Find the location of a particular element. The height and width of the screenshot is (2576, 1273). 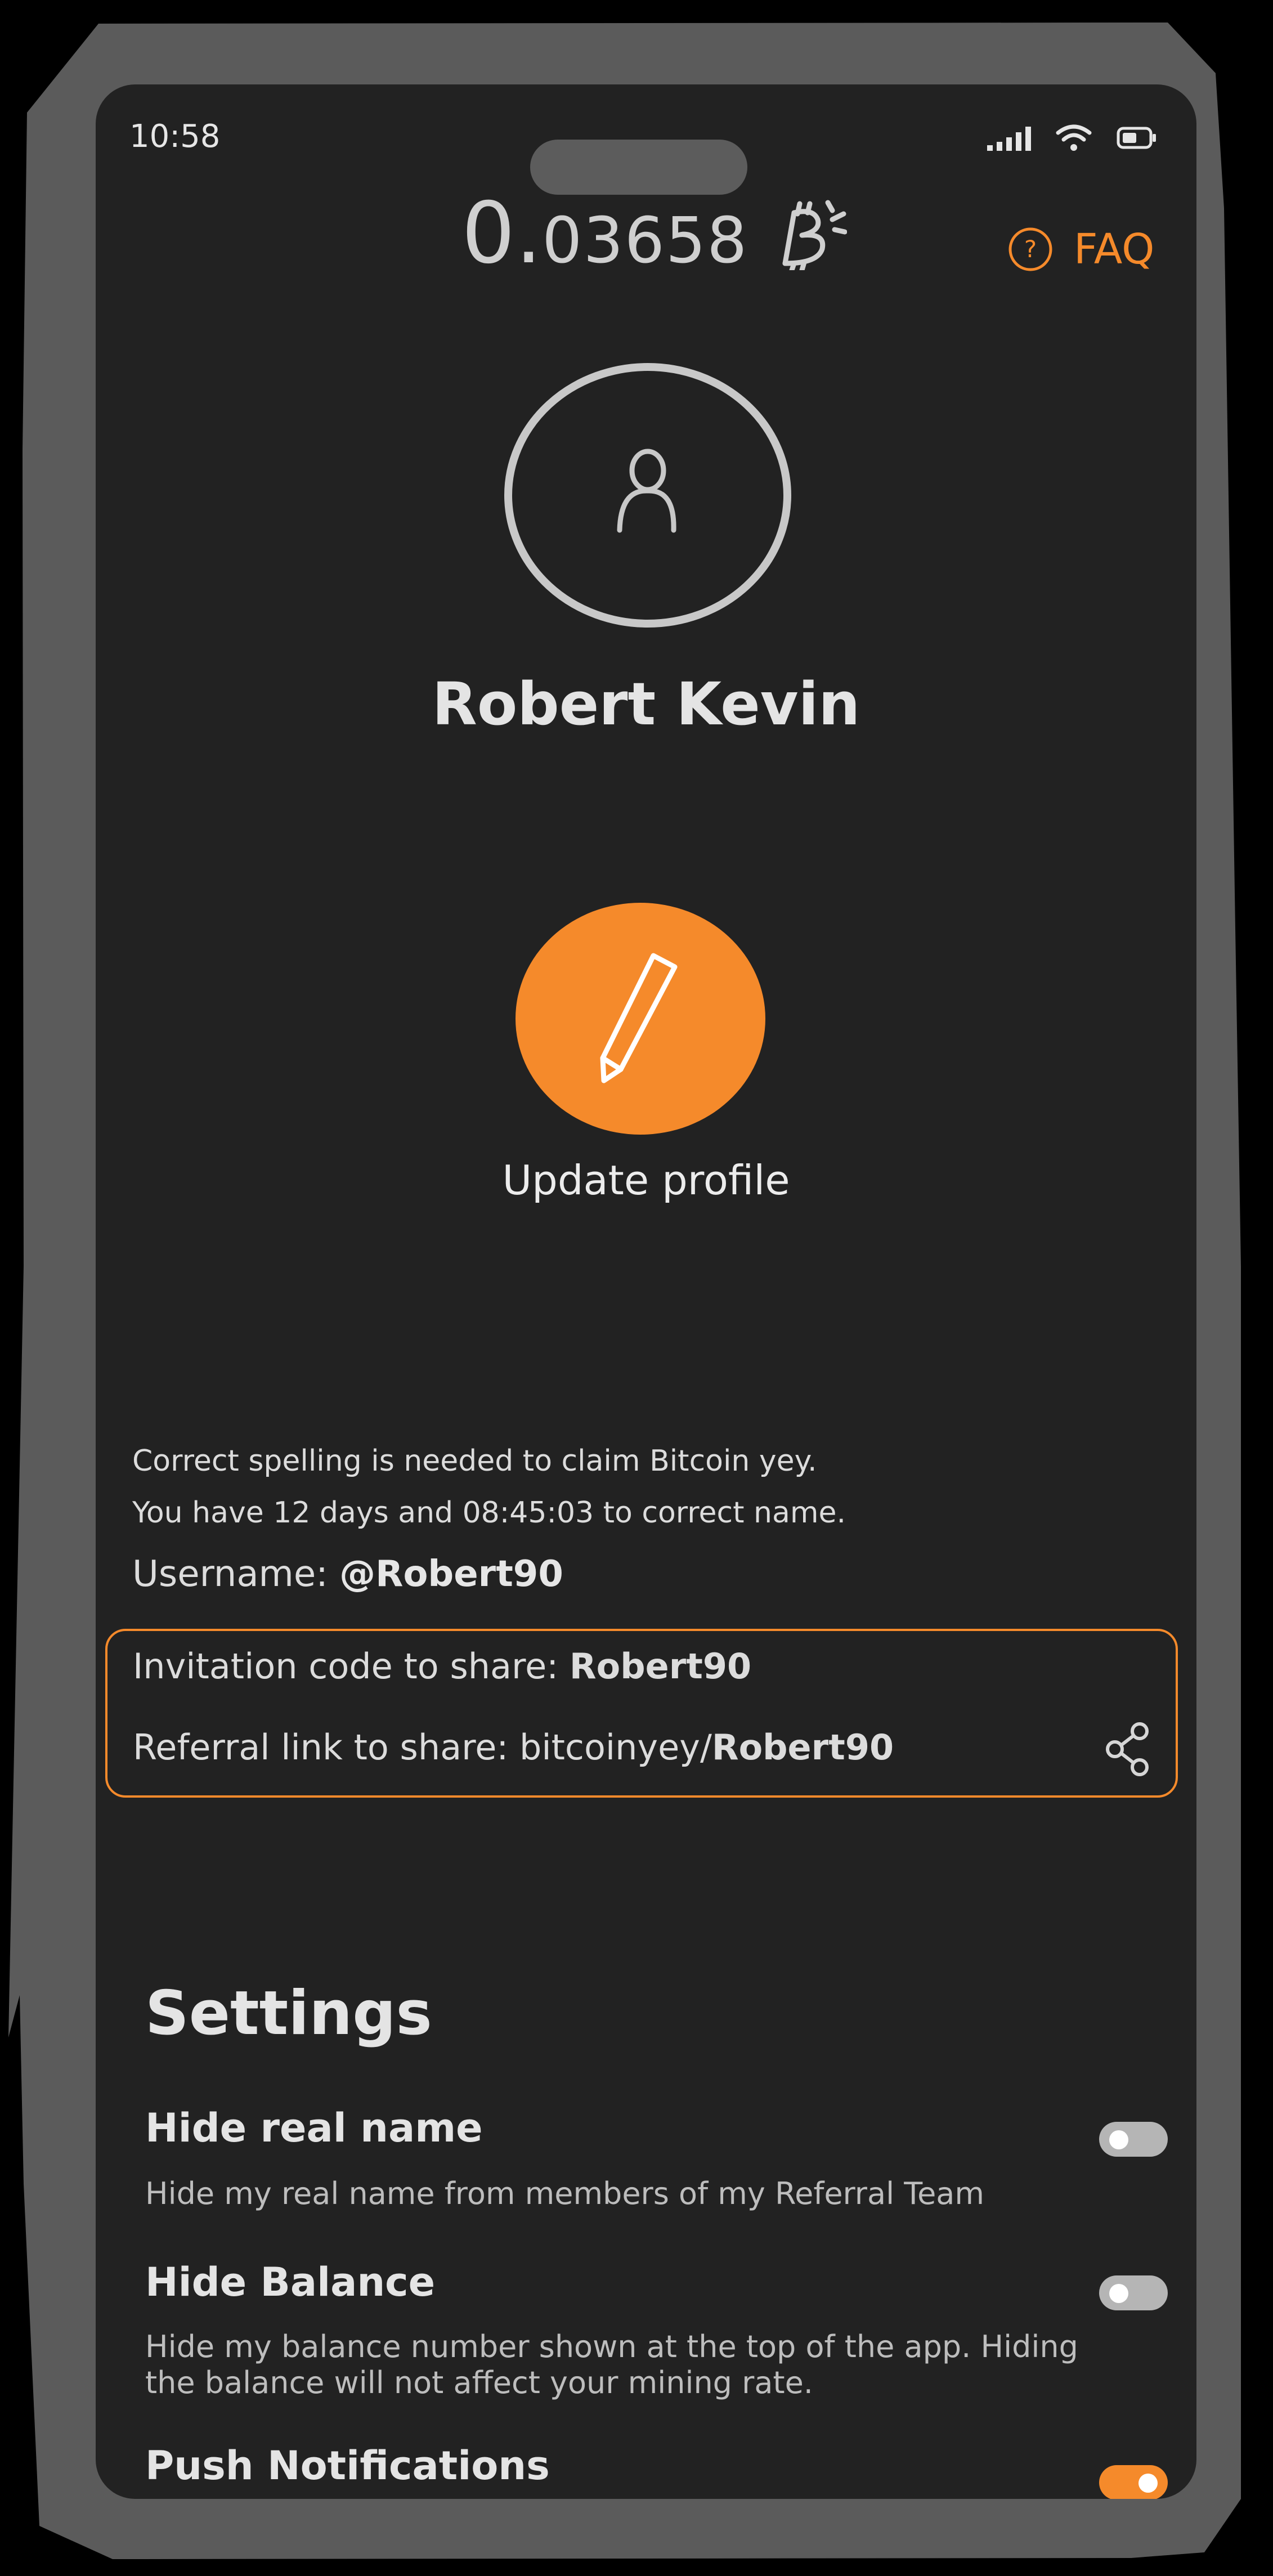

invitation-code-label: Invitation code to share: is located at coordinates (351, 1666).